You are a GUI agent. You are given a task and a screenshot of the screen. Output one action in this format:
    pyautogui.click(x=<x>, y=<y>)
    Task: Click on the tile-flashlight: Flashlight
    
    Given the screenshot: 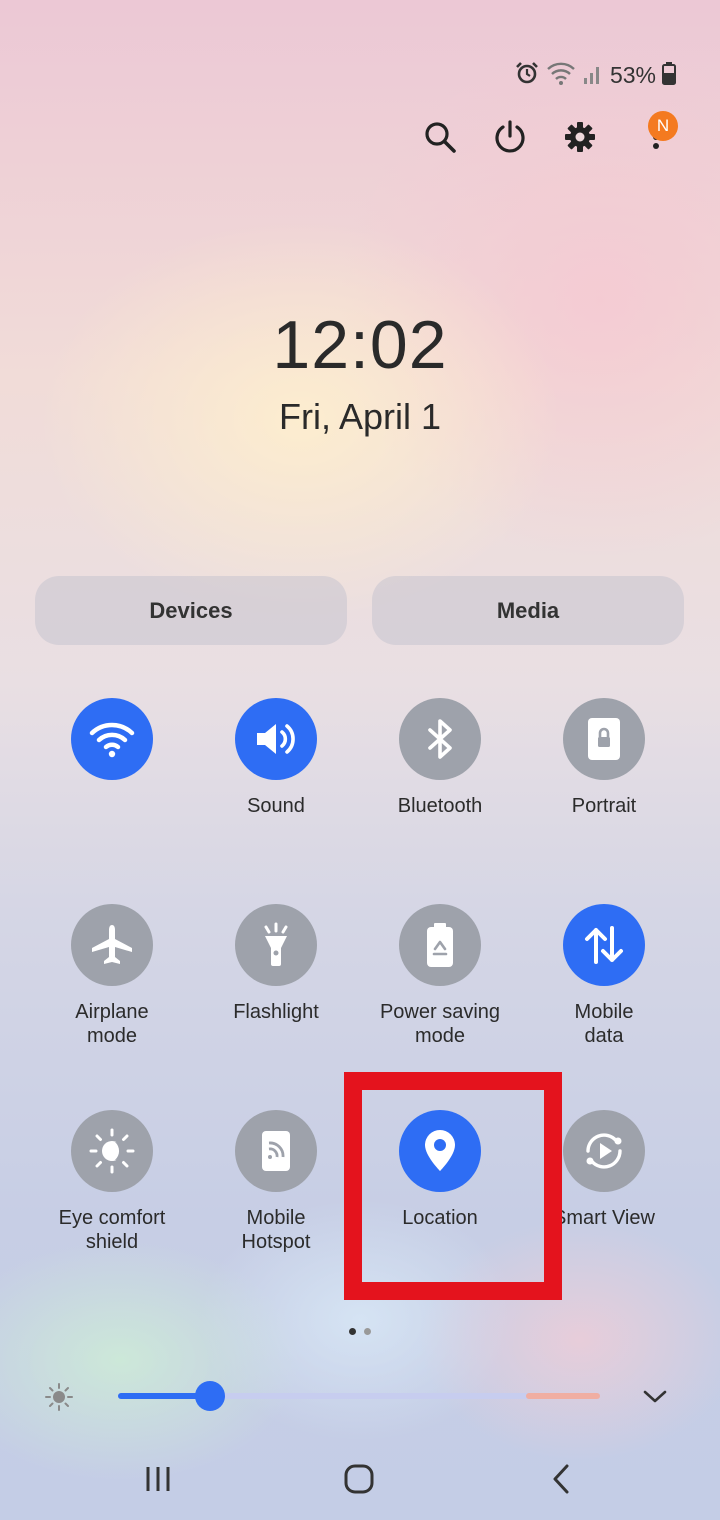 What is the action you would take?
    pyautogui.click(x=276, y=964)
    